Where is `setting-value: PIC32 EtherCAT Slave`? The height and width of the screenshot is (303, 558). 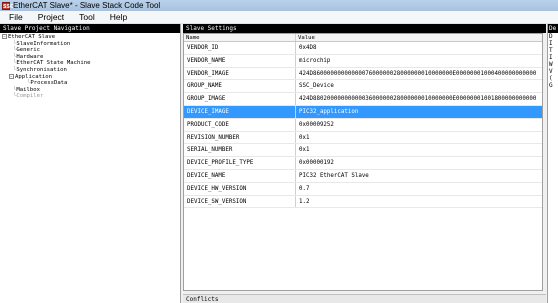
setting-value: PIC32 EtherCAT Slave is located at coordinates (419, 176).